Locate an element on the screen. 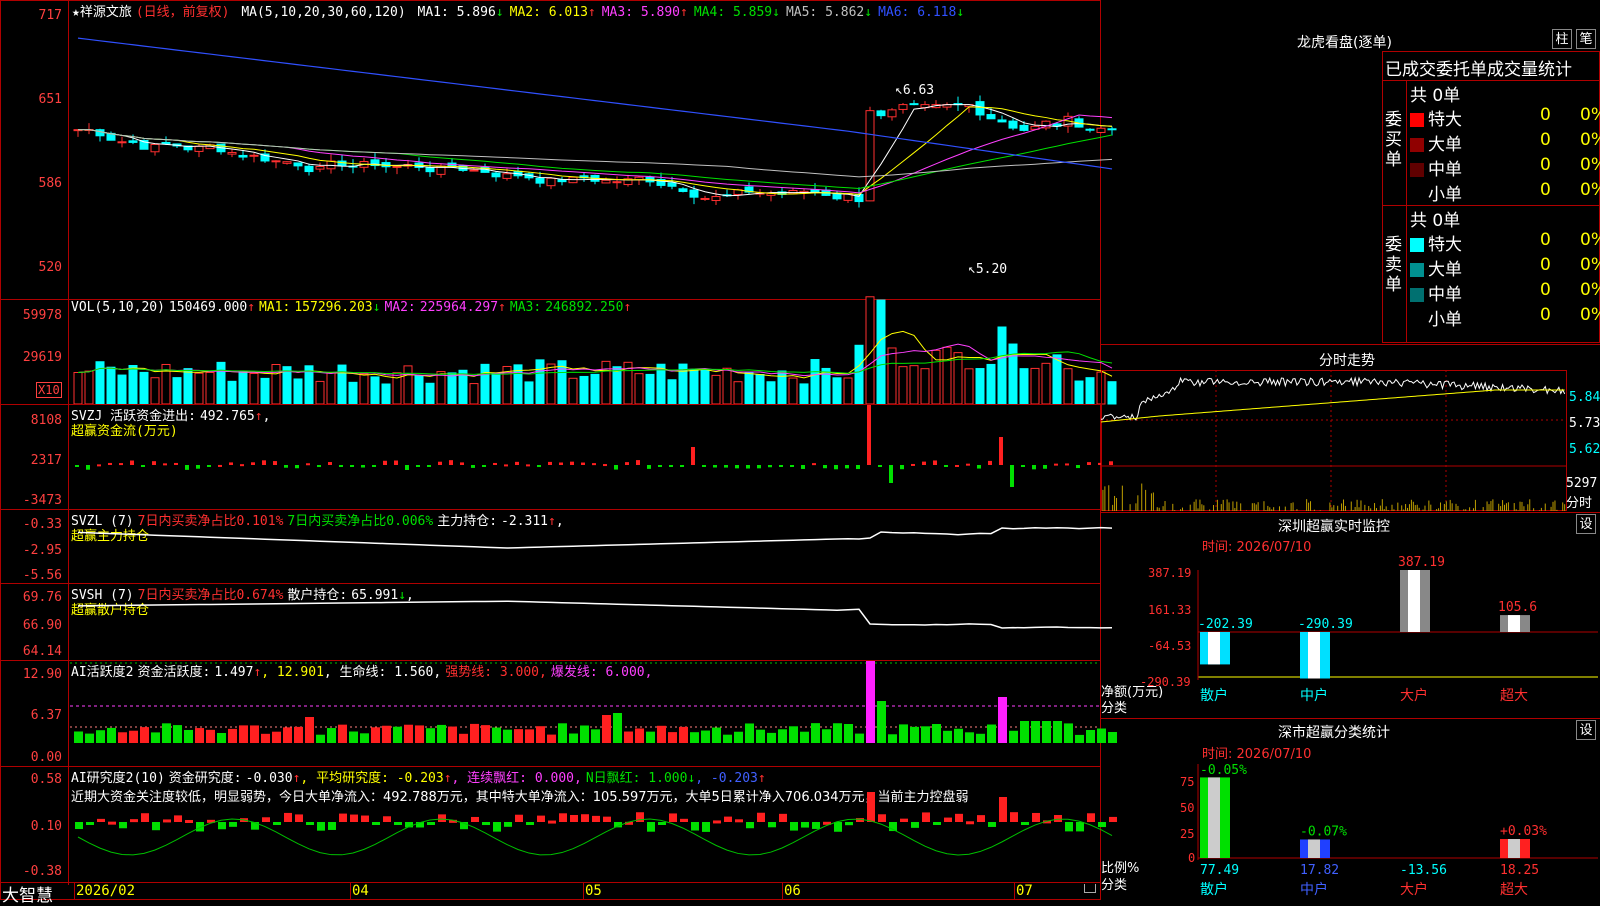 The width and height of the screenshot is (1600, 906). date-label-2: 05 is located at coordinates (593, 891).